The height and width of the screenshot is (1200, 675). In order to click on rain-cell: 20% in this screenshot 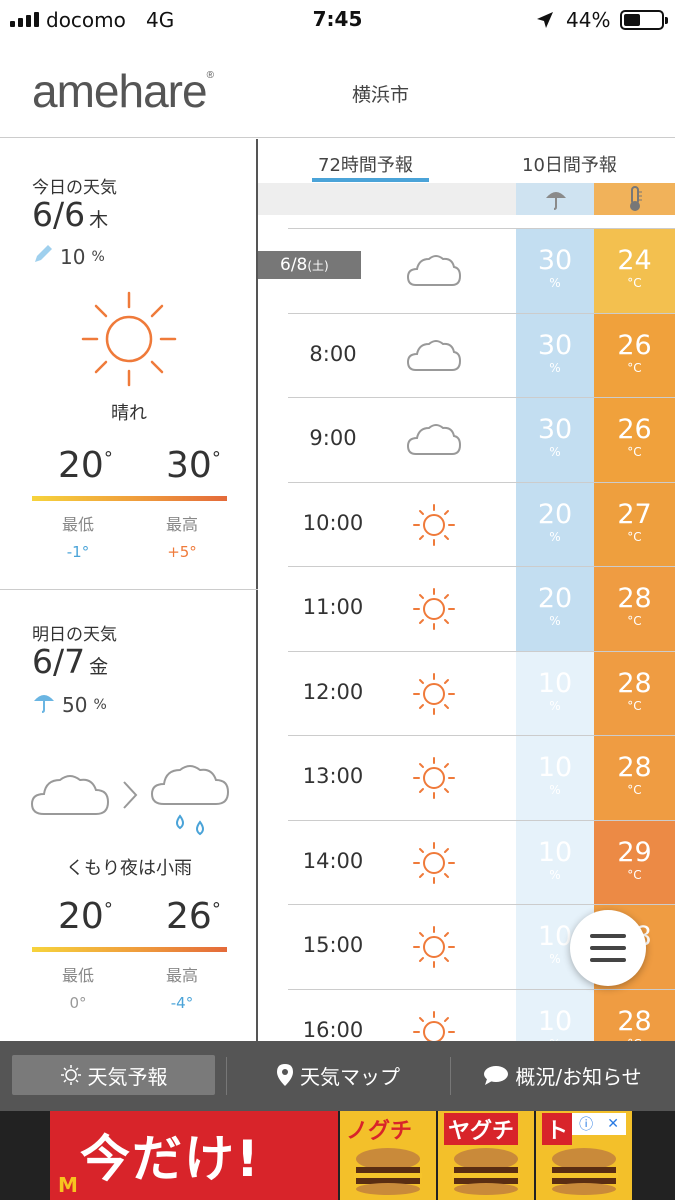, I will do `click(555, 609)`.